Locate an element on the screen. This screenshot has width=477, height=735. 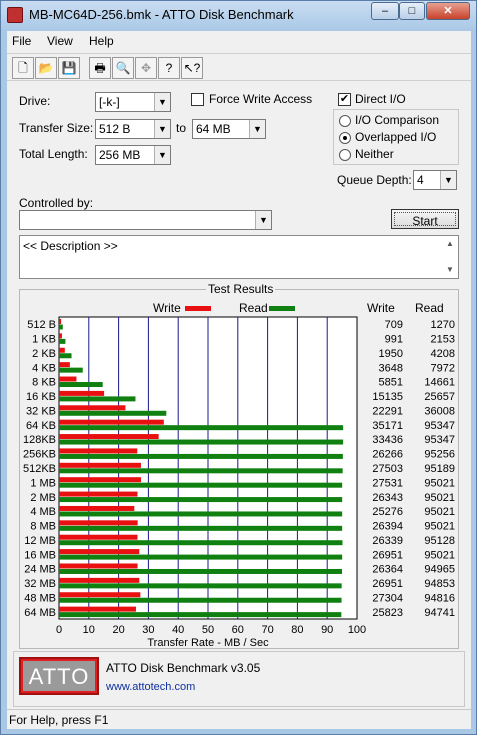
total-length-select: 256 MB ▼ is located at coordinates (133, 155).